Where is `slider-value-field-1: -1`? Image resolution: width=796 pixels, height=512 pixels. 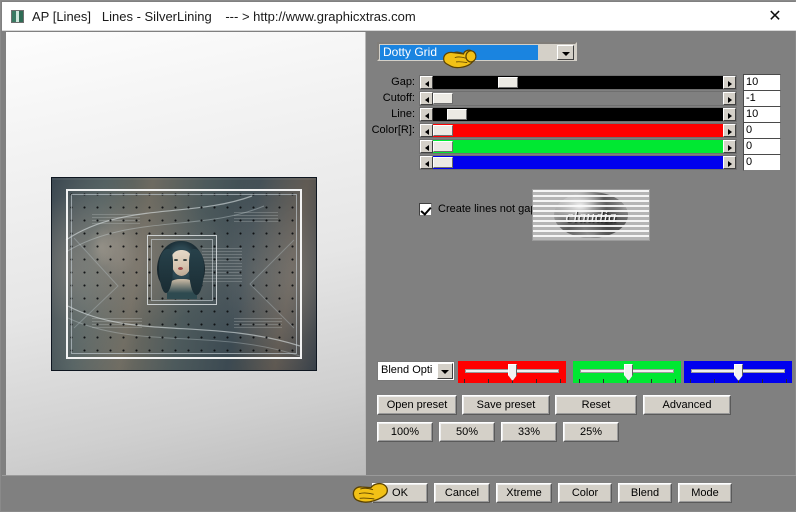
slider-value-field-1: -1 is located at coordinates (762, 98).